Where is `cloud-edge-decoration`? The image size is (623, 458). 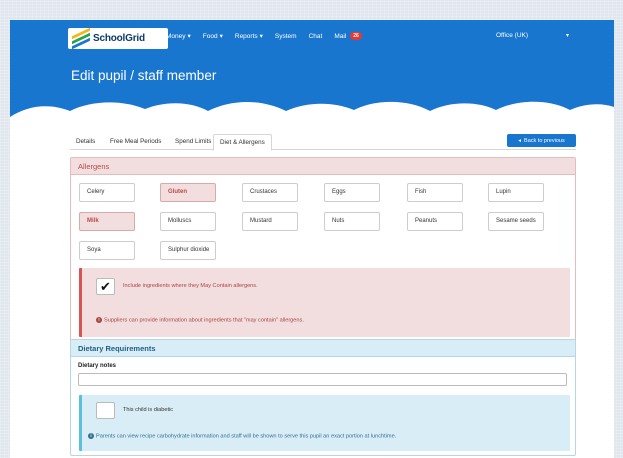 cloud-edge-decoration is located at coordinates (312, 113).